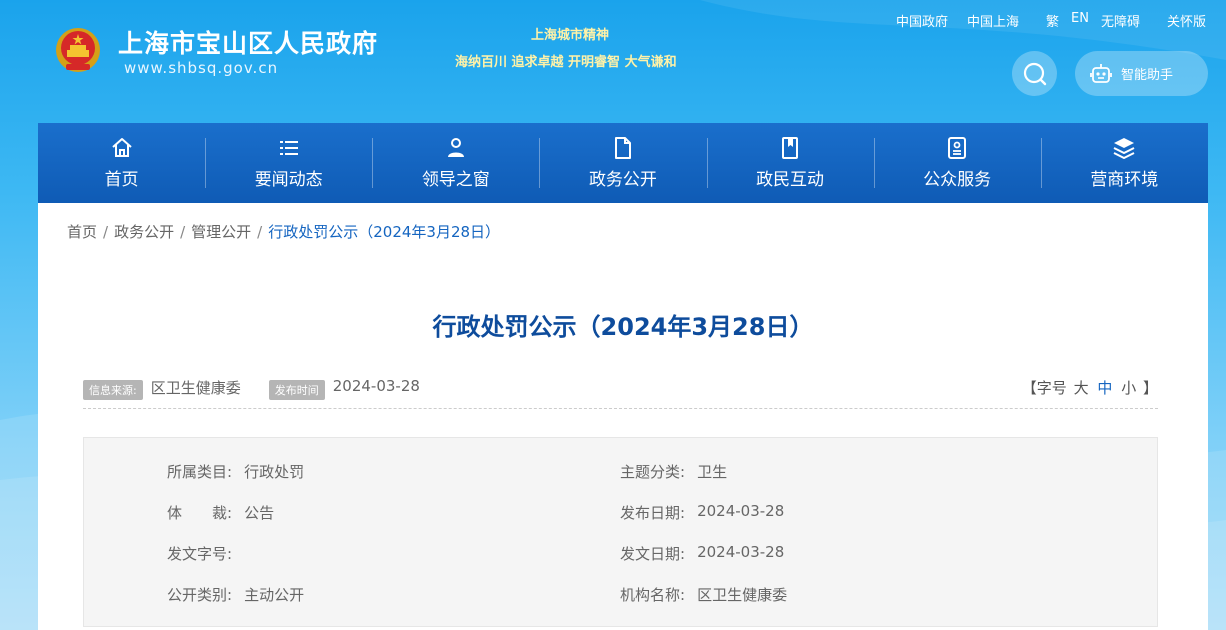 The height and width of the screenshot is (630, 1226). I want to click on info-genre-label: 体 裁:, so click(200, 513).